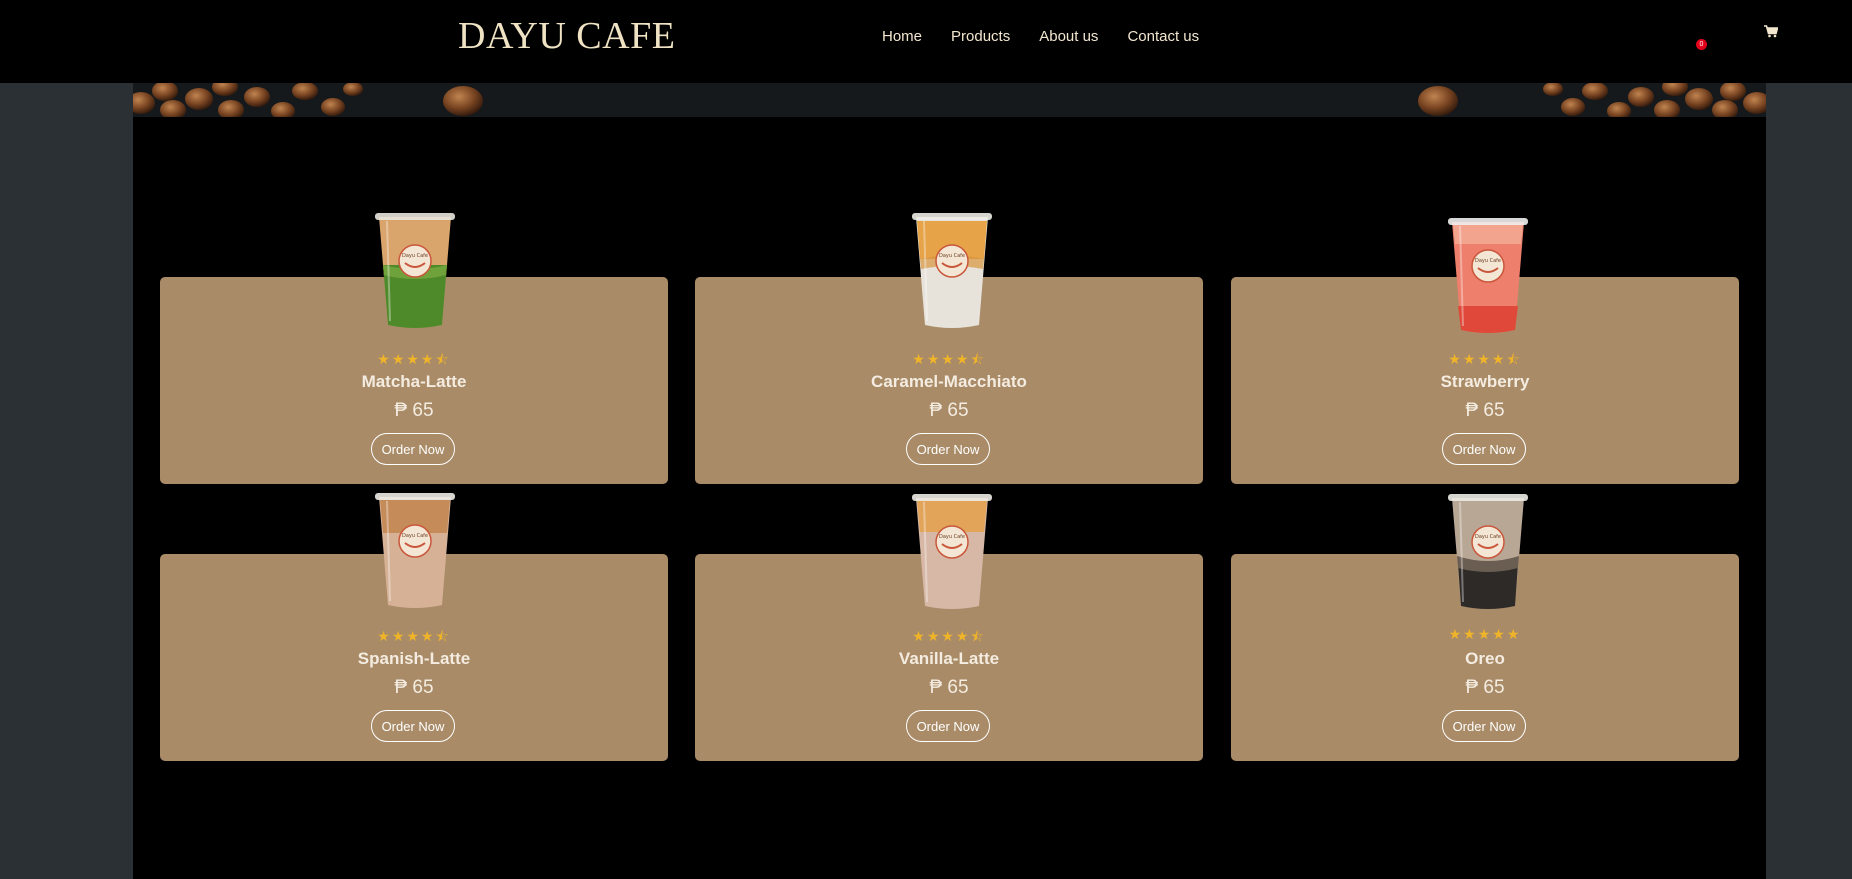 The height and width of the screenshot is (879, 1852). Describe the element at coordinates (949, 381) in the screenshot. I see `product-name: Caramel-Macchiato` at that location.